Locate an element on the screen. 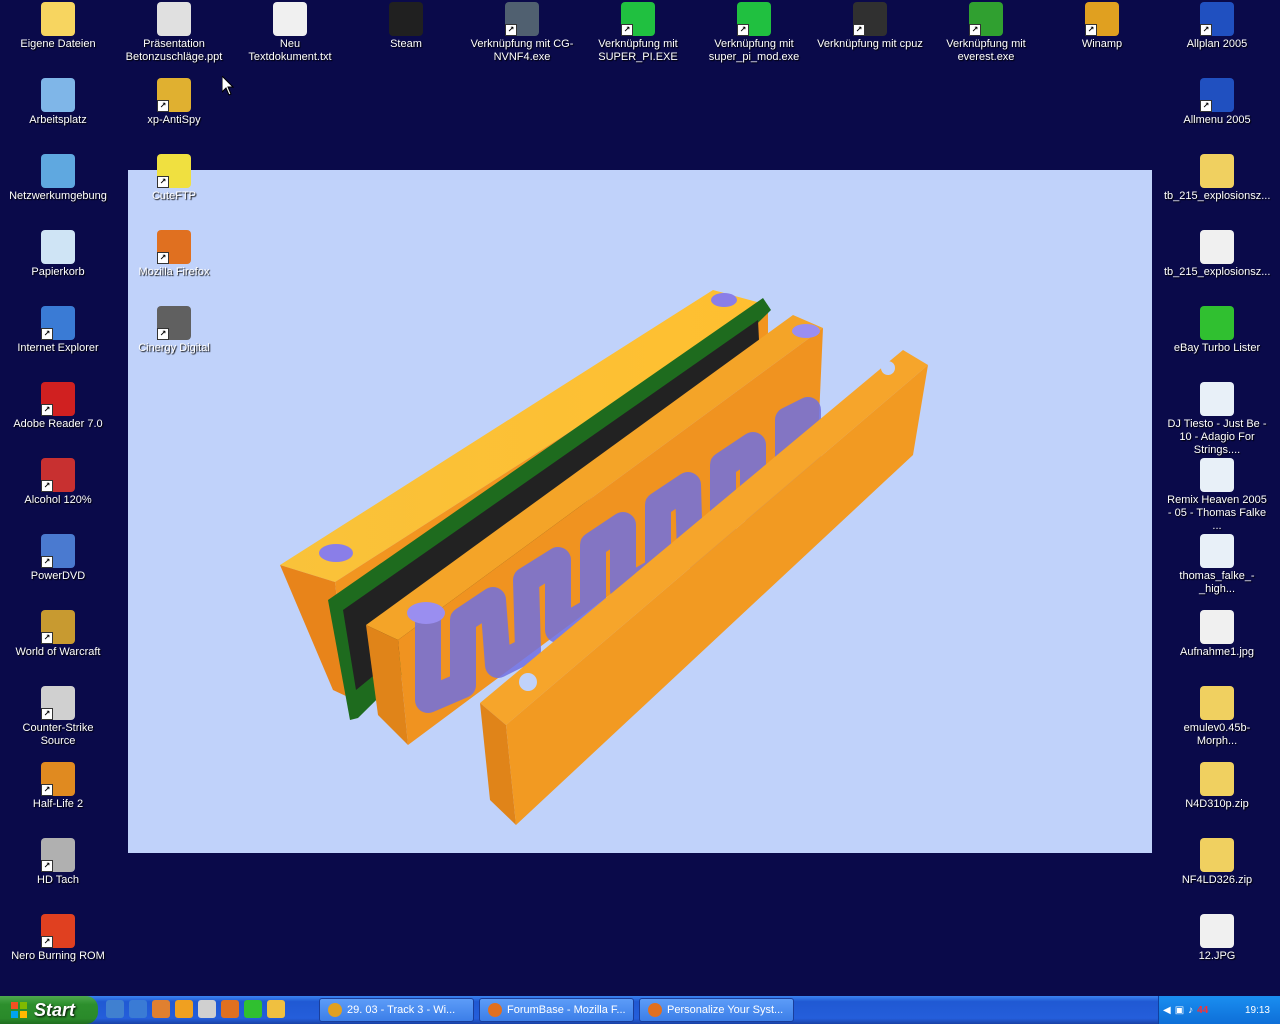 The height and width of the screenshot is (1024, 1280). internet-explorer-icon: ↗ is located at coordinates (58, 323).